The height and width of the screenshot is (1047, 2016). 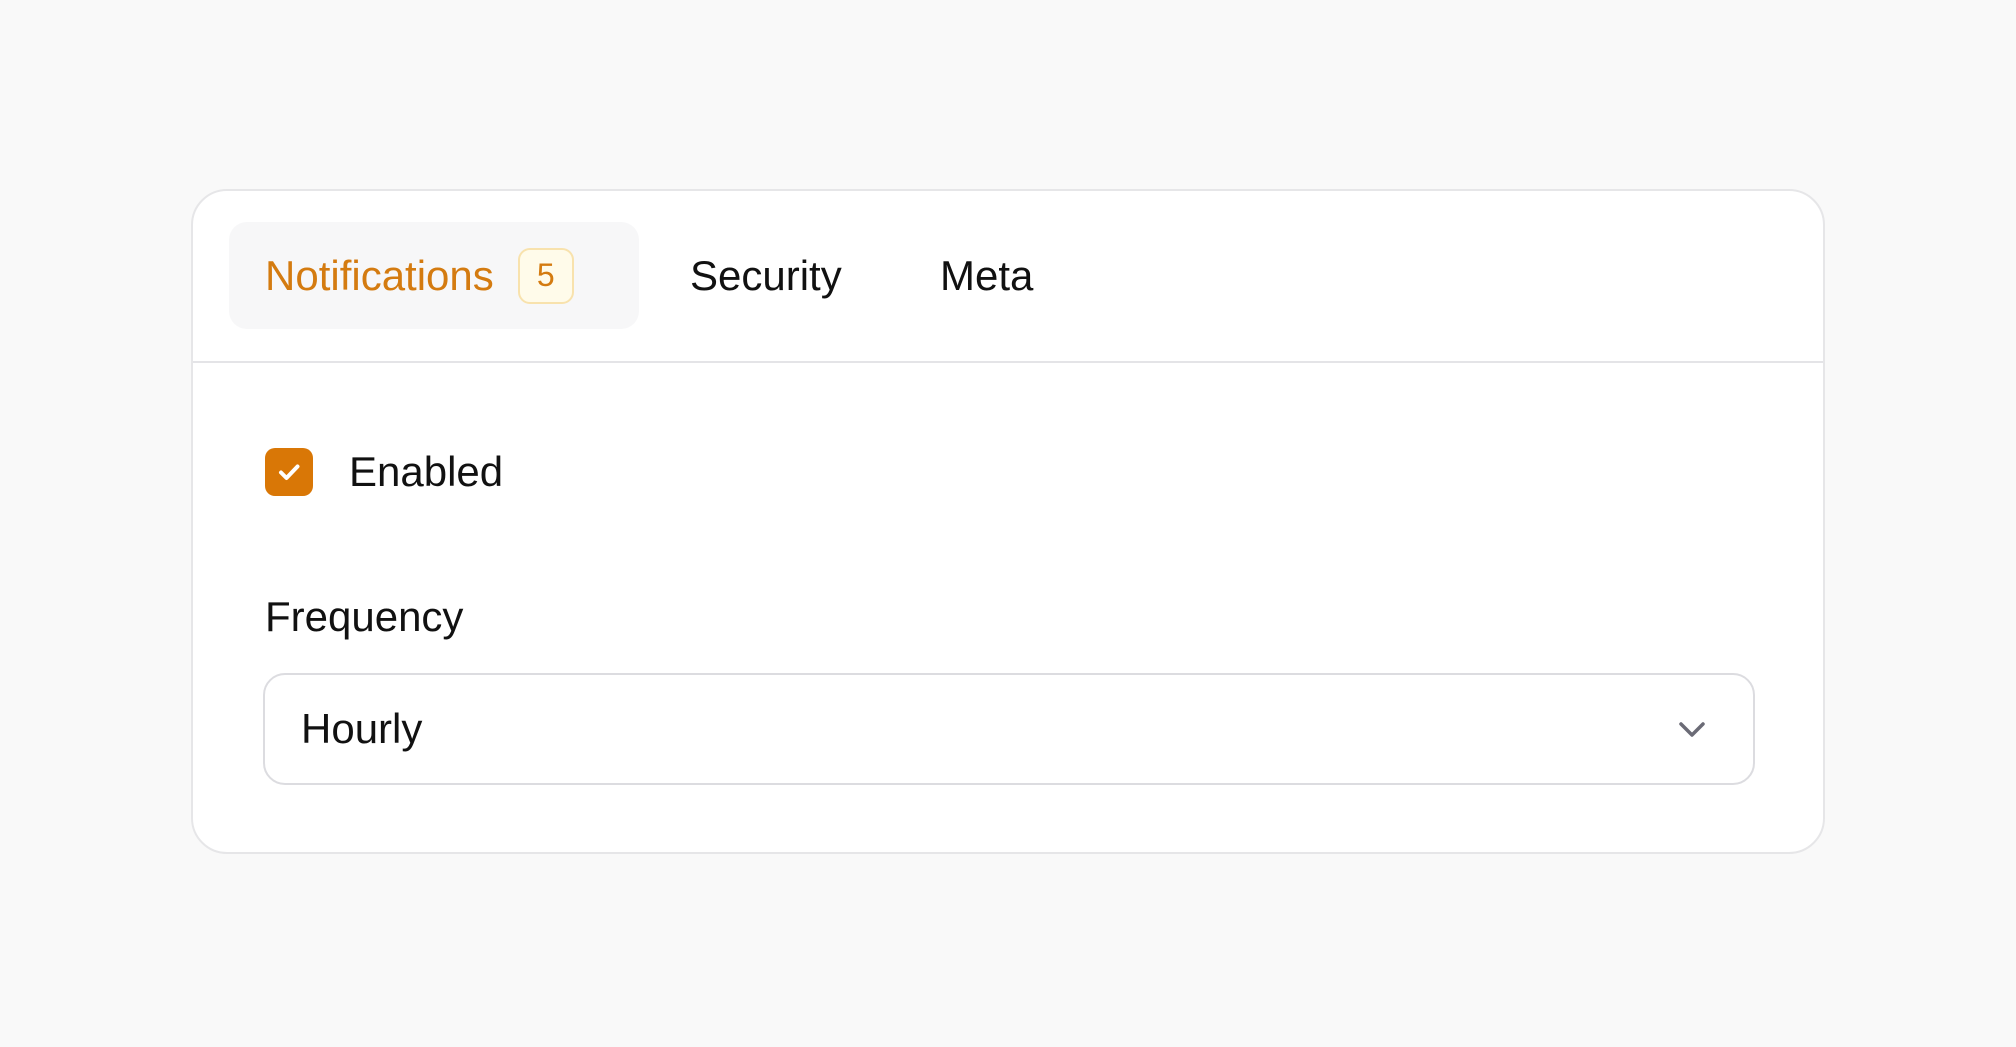 I want to click on notifications-count-badge: 5, so click(x=545, y=275).